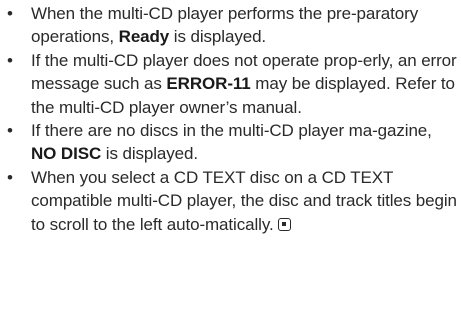 The width and height of the screenshot is (461, 334). I want to click on note-keyword: NO DISC, so click(66, 154).